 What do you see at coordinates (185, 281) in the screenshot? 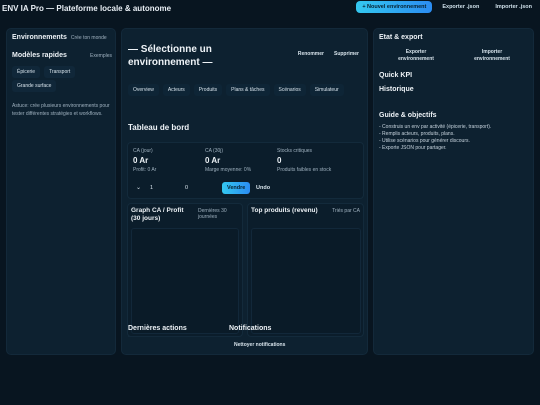
I see `graph-area` at bounding box center [185, 281].